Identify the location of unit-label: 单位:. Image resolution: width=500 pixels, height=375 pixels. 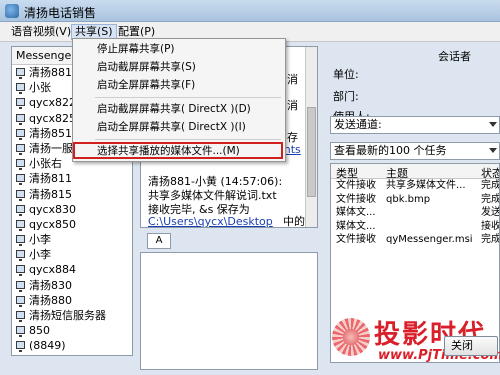
(346, 74).